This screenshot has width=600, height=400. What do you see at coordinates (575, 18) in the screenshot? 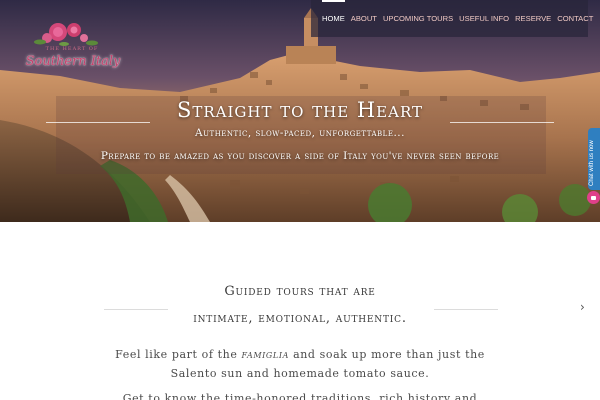
I see `nav-item-contact: CONTACT` at bounding box center [575, 18].